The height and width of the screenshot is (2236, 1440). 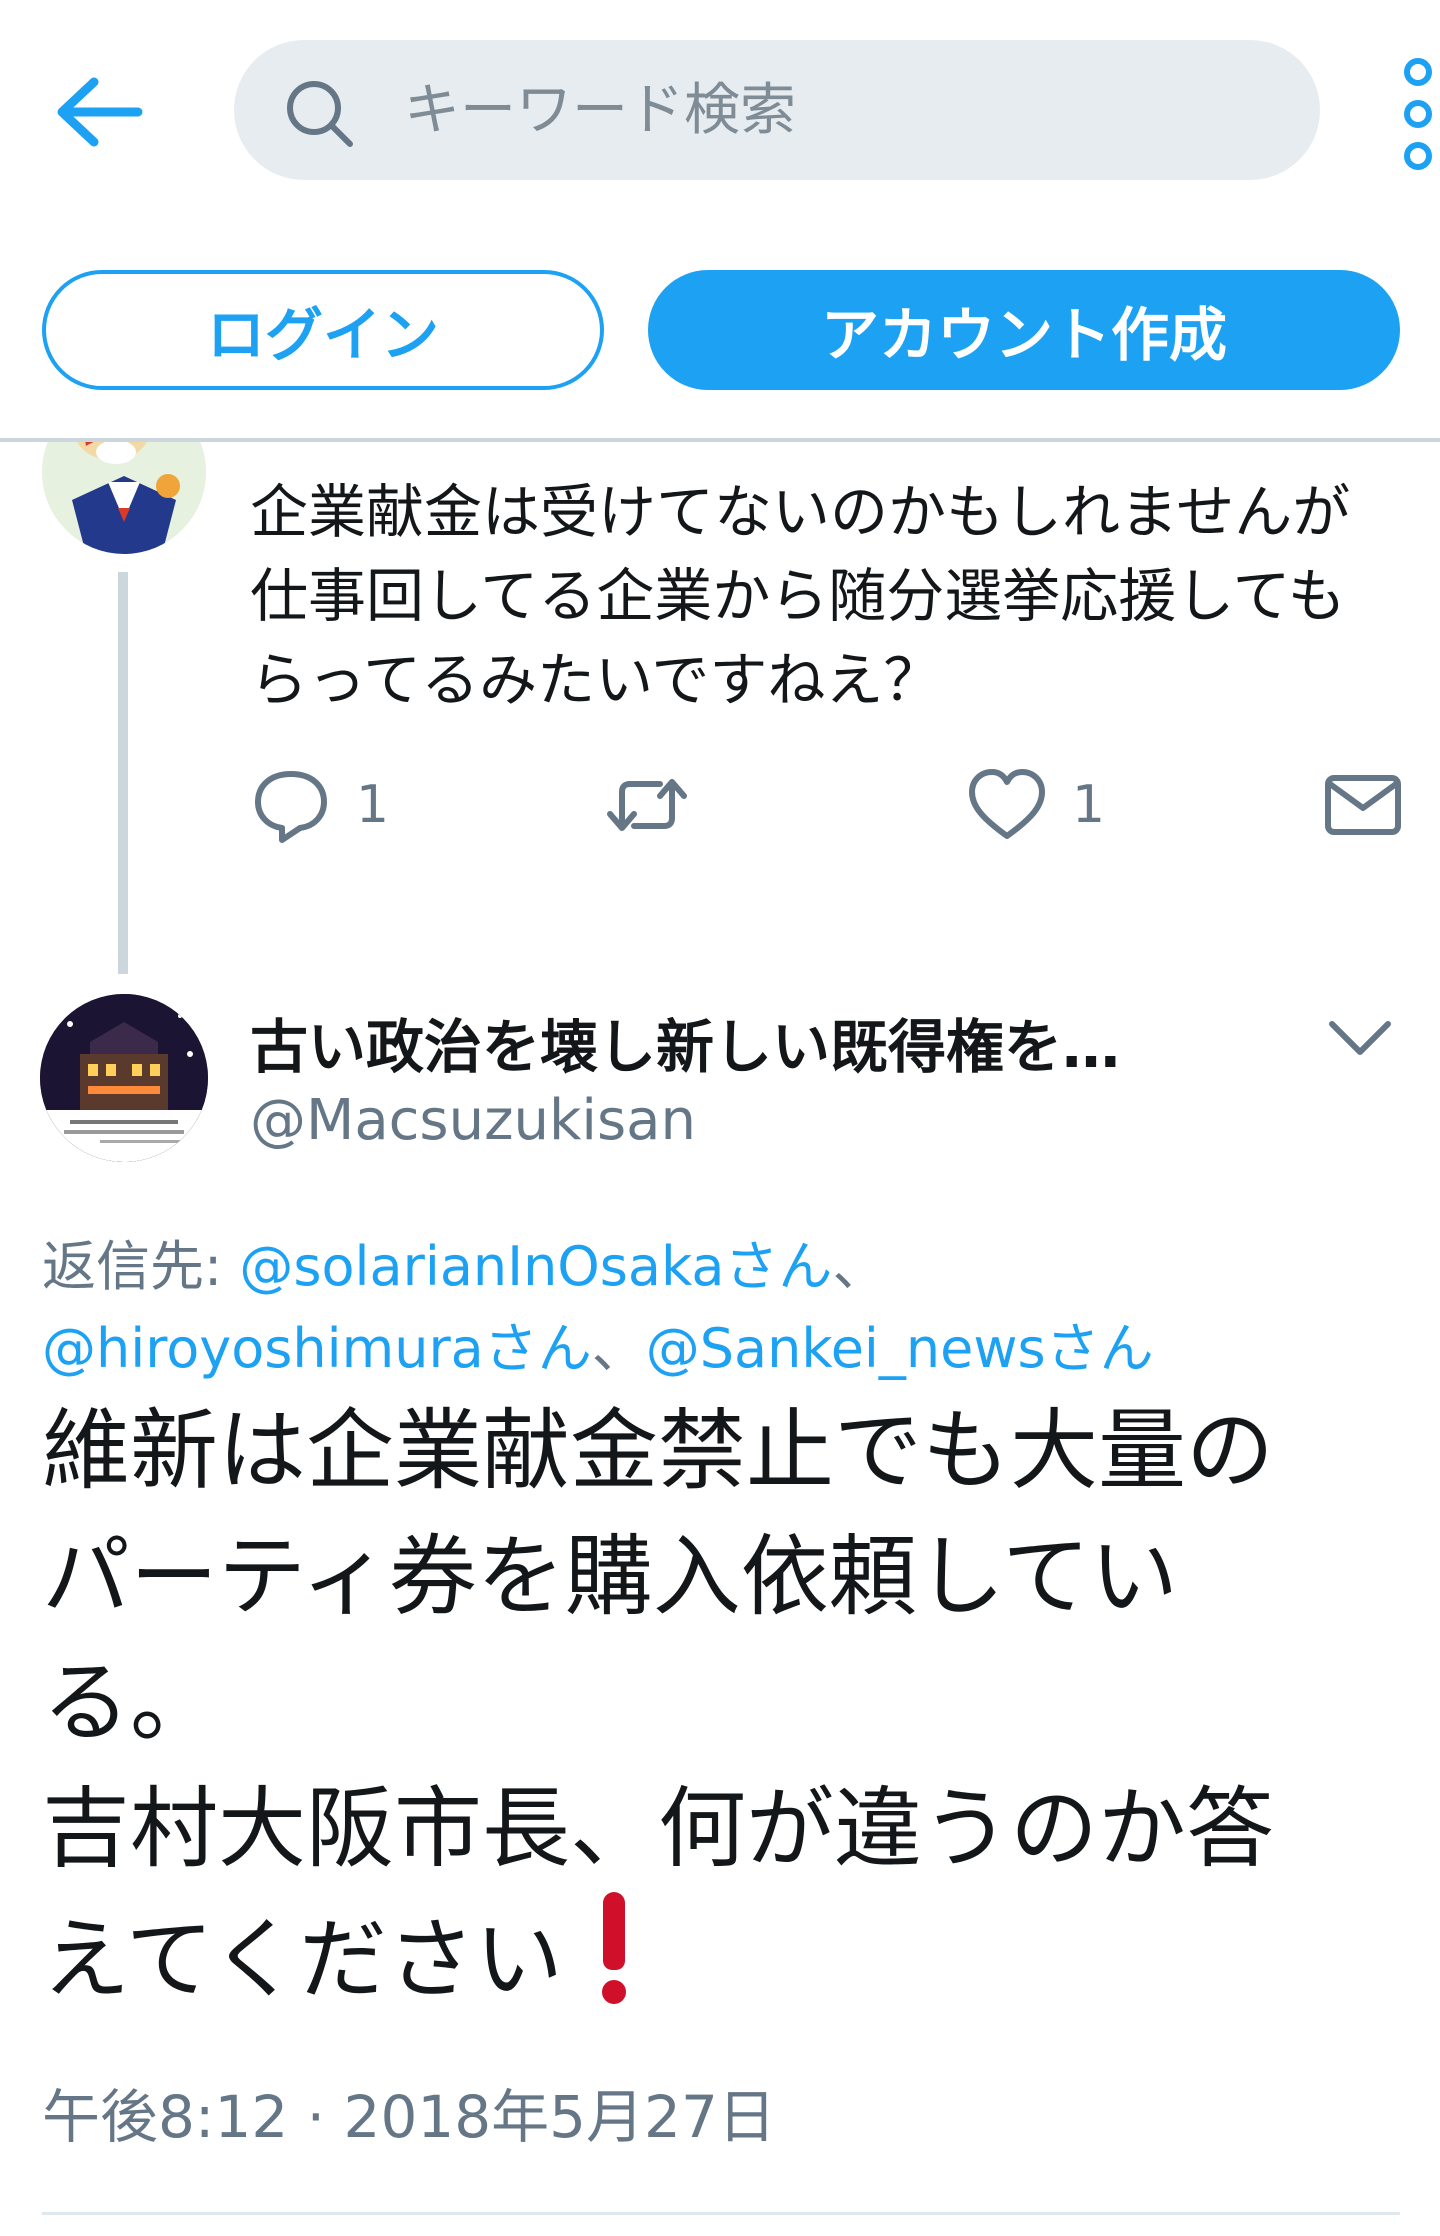 I want to click on thread-connector-line, so click(x=123, y=773).